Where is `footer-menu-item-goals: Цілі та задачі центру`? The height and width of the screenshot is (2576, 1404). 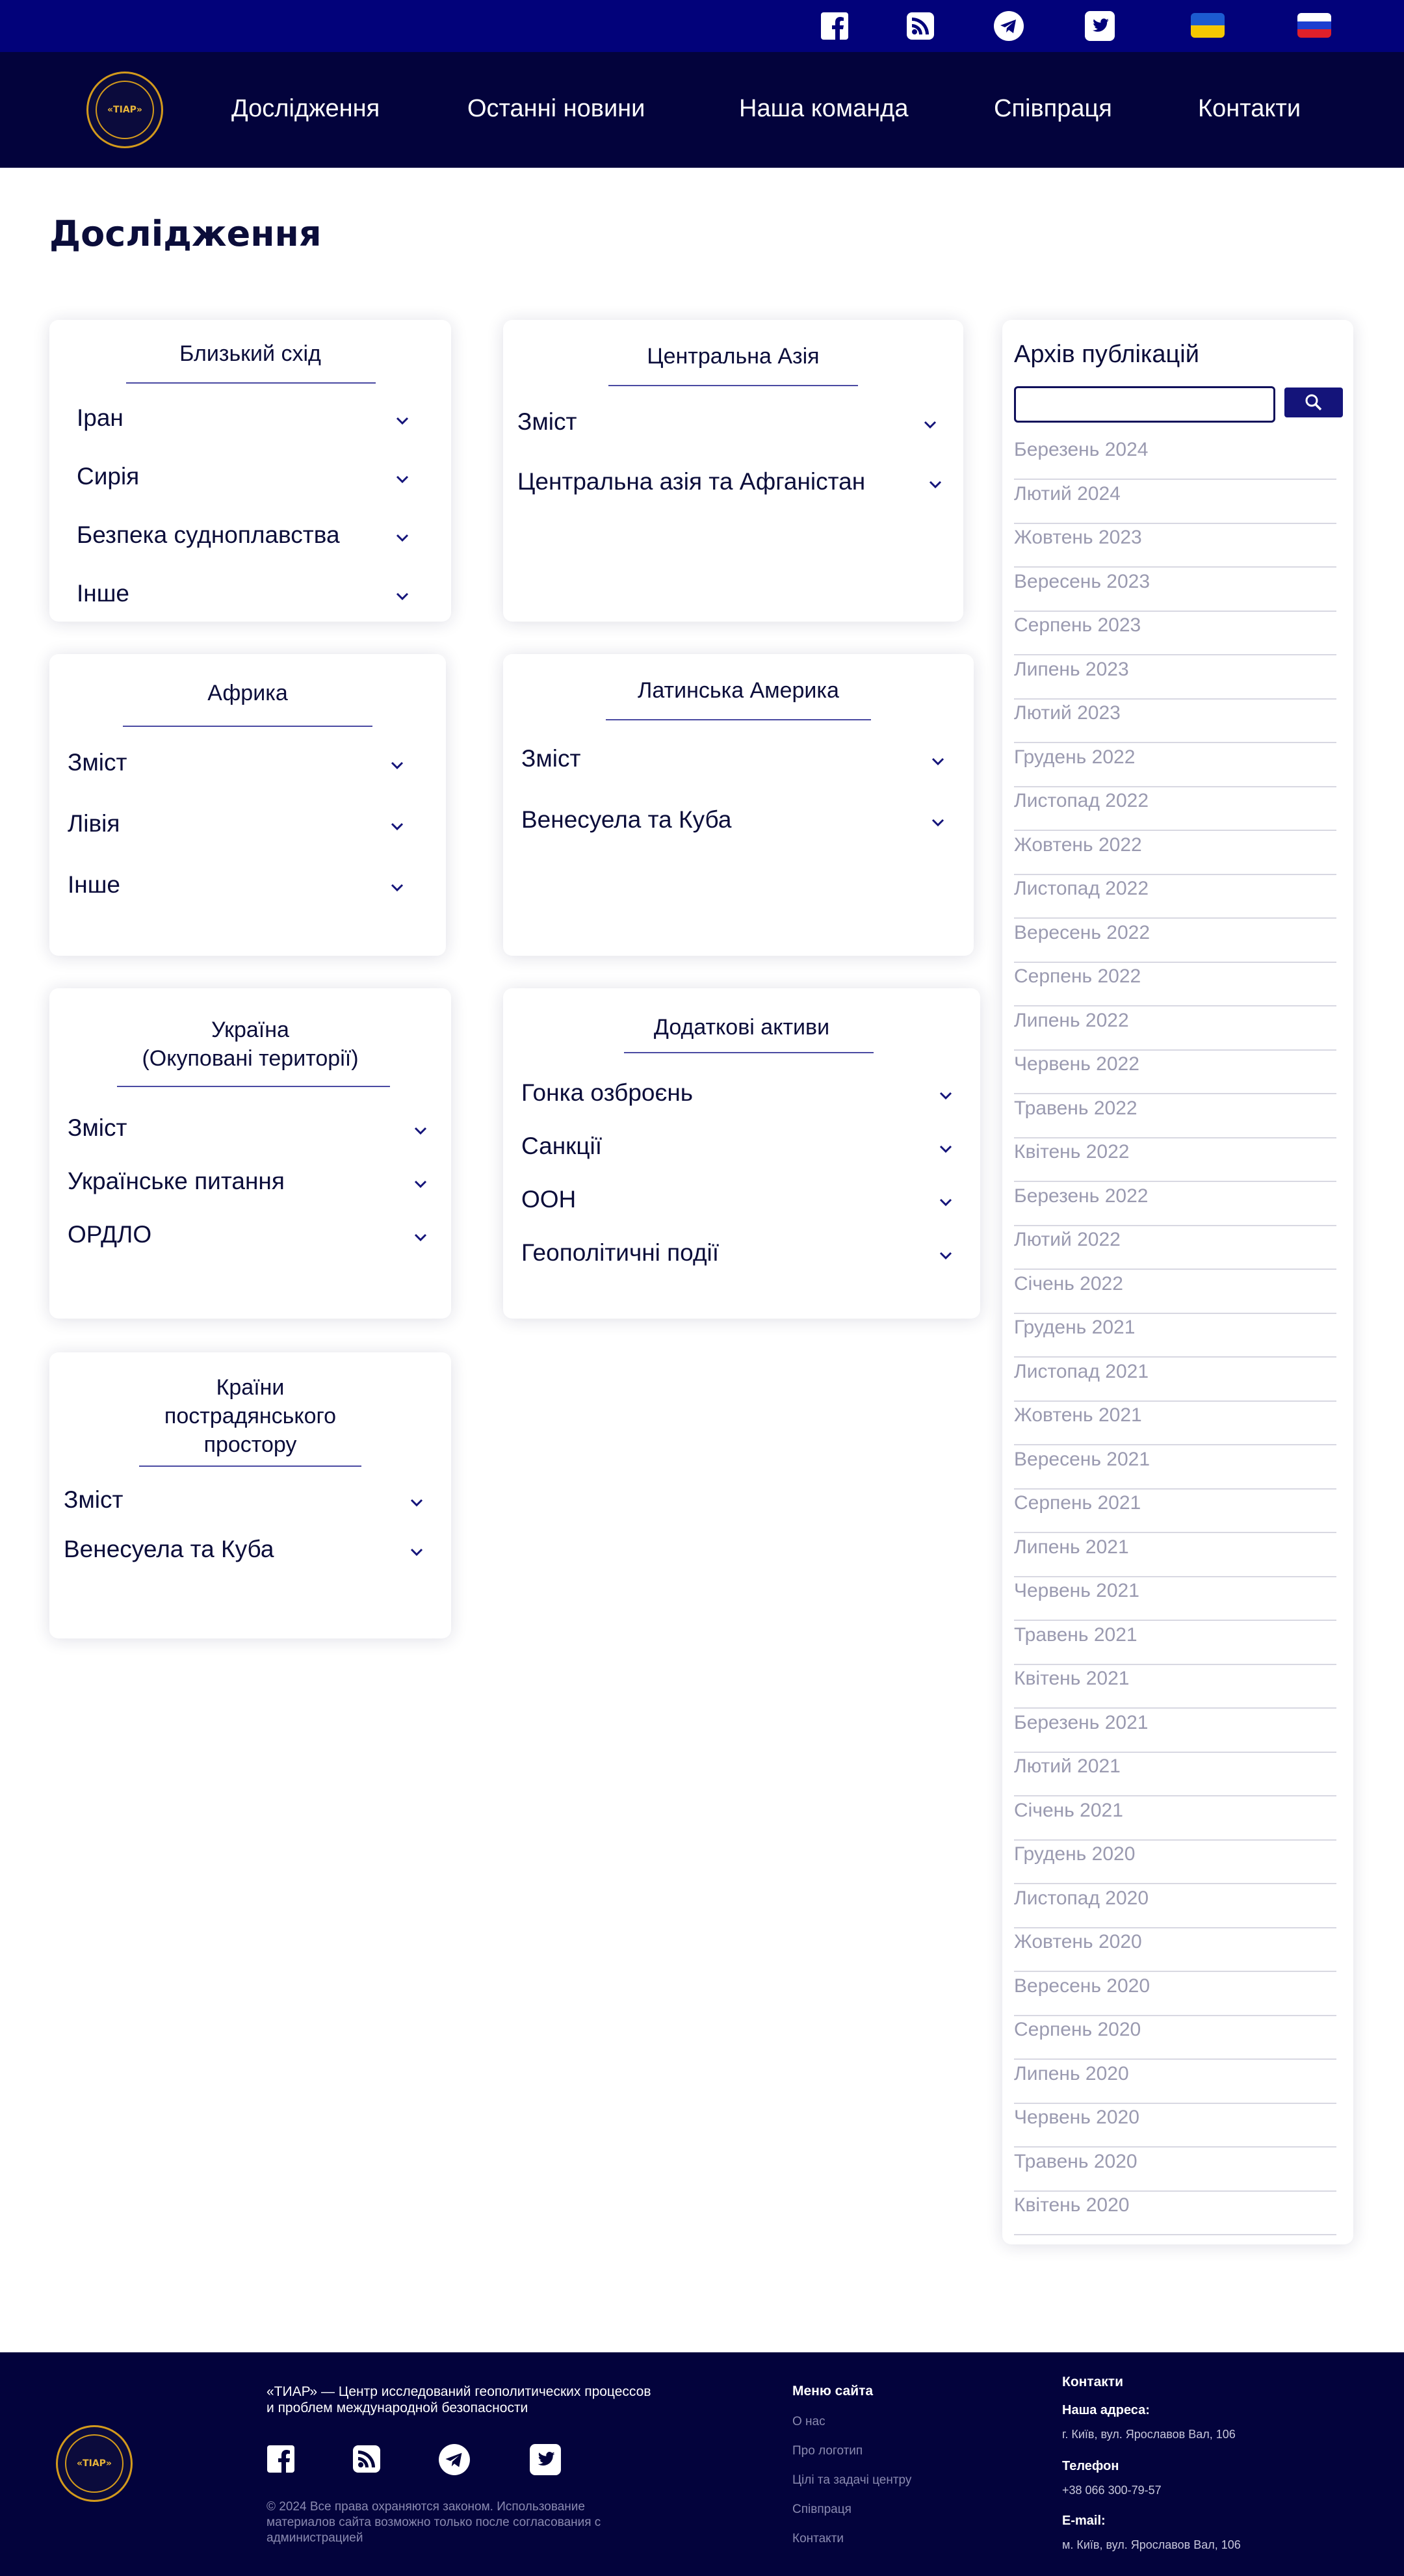
footer-menu-item-goals: Цілі та задачі центру is located at coordinates (851, 2480).